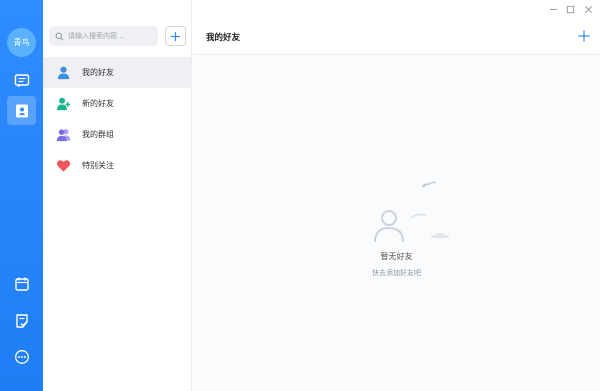  Describe the element at coordinates (63, 103) in the screenshot. I see `add-user-icon` at that location.